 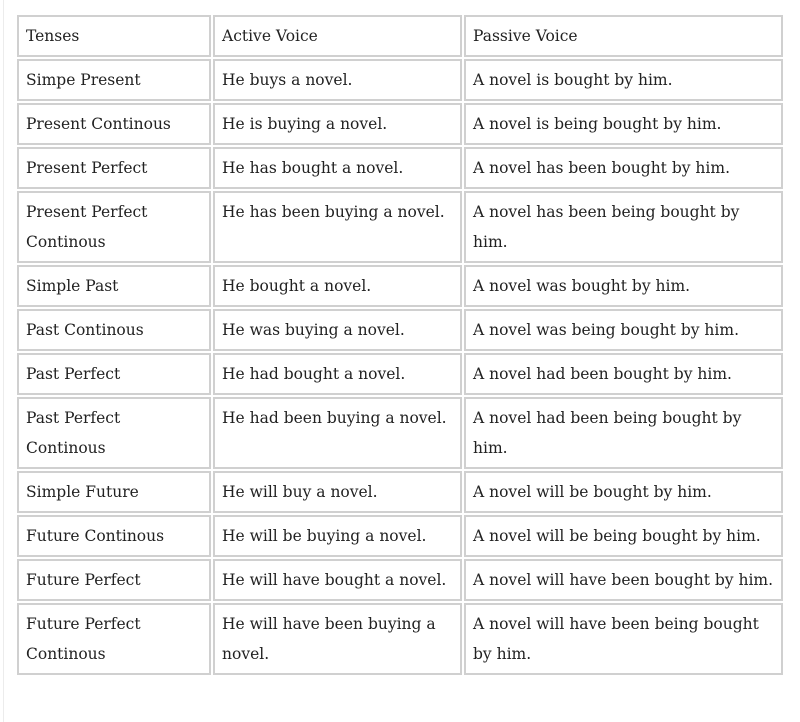 What do you see at coordinates (623, 492) in the screenshot?
I see `passive-voice-cell: A novel will be bought by him.` at bounding box center [623, 492].